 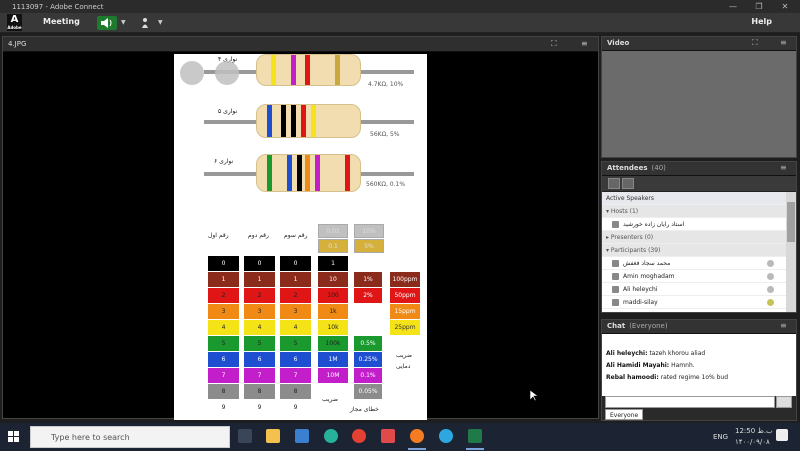 What do you see at coordinates (333, 344) in the screenshot?
I see `multiplier-cell: 100k` at bounding box center [333, 344].